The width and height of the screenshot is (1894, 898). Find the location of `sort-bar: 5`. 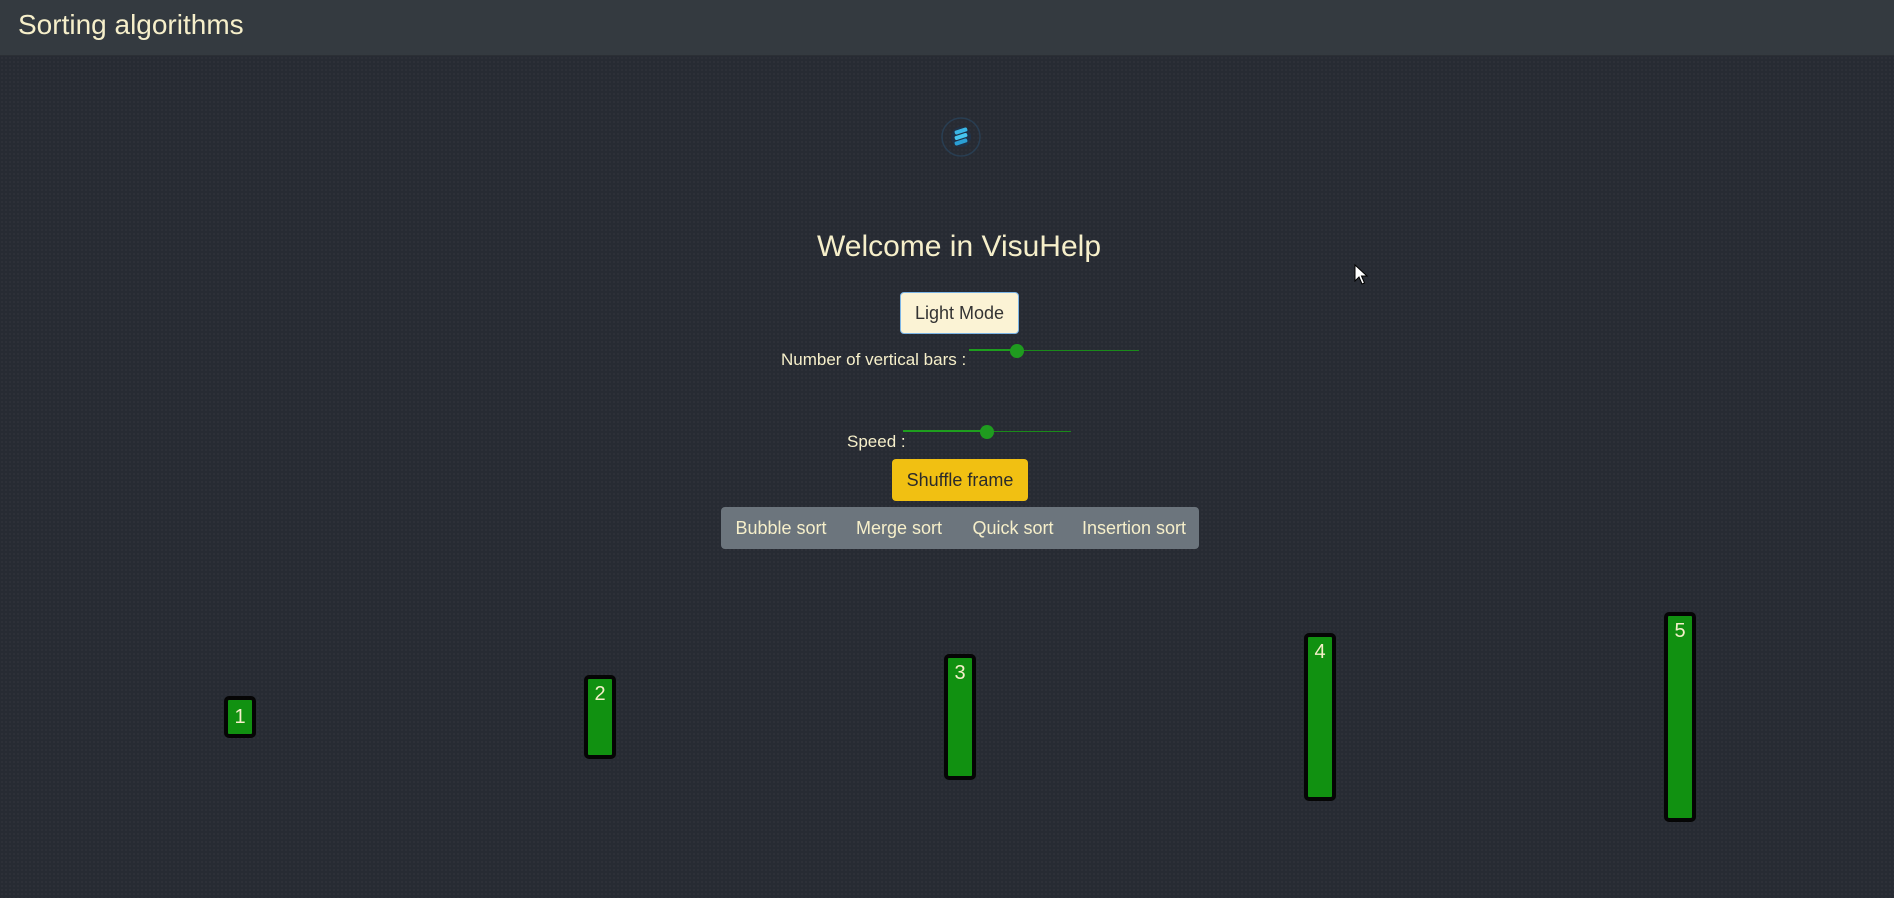

sort-bar: 5 is located at coordinates (1680, 717).